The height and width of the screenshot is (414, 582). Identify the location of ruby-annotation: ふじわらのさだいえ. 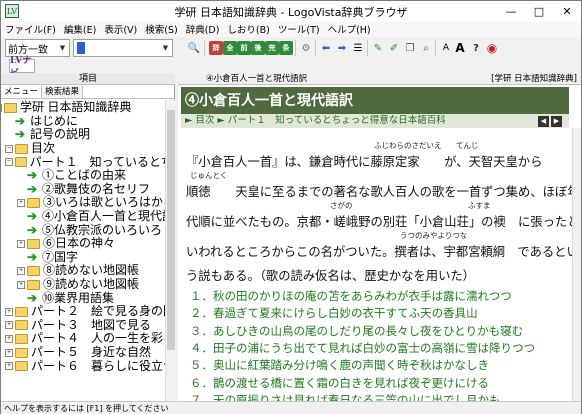
(408, 145).